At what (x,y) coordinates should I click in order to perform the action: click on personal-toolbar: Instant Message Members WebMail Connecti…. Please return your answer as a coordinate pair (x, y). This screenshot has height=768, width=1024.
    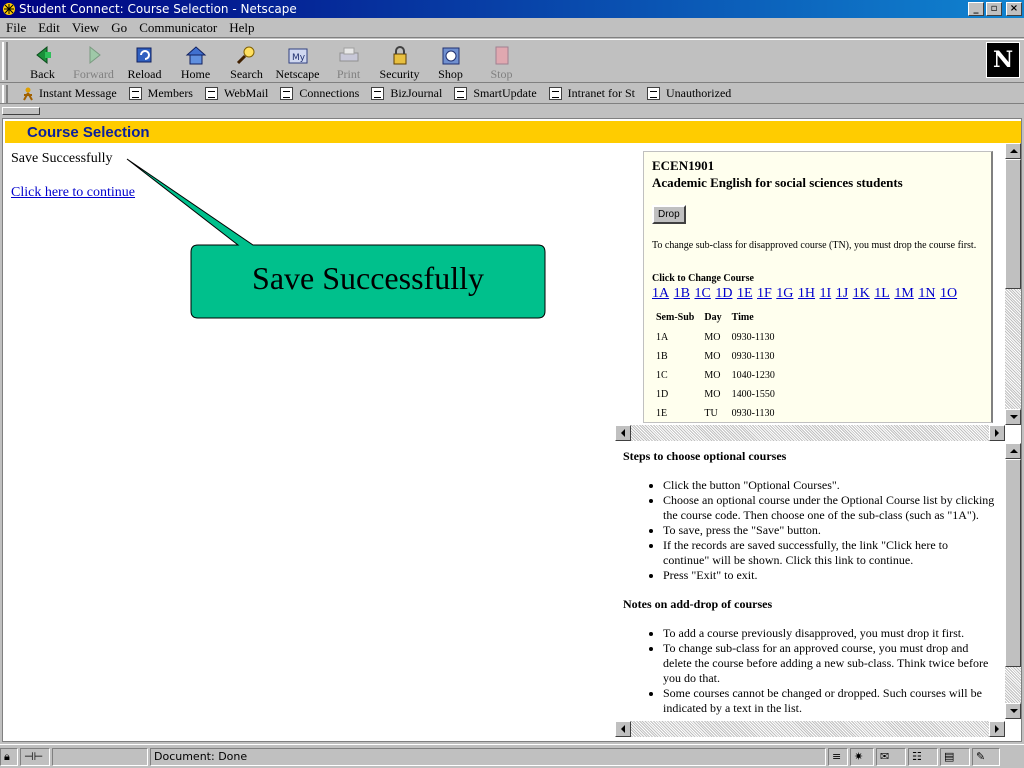
    Looking at the image, I should click on (512, 94).